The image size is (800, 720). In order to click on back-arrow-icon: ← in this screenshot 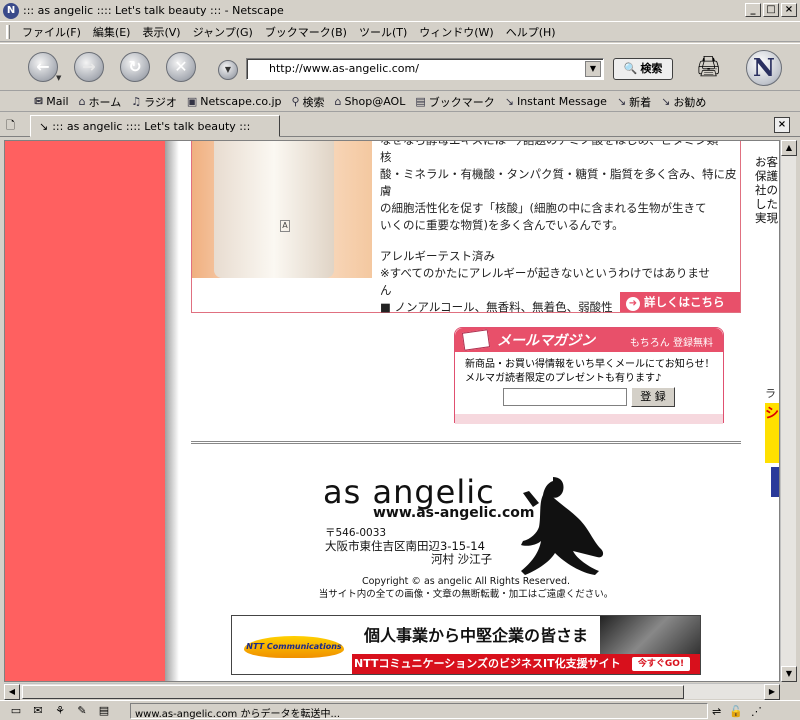, I will do `click(43, 66)`.